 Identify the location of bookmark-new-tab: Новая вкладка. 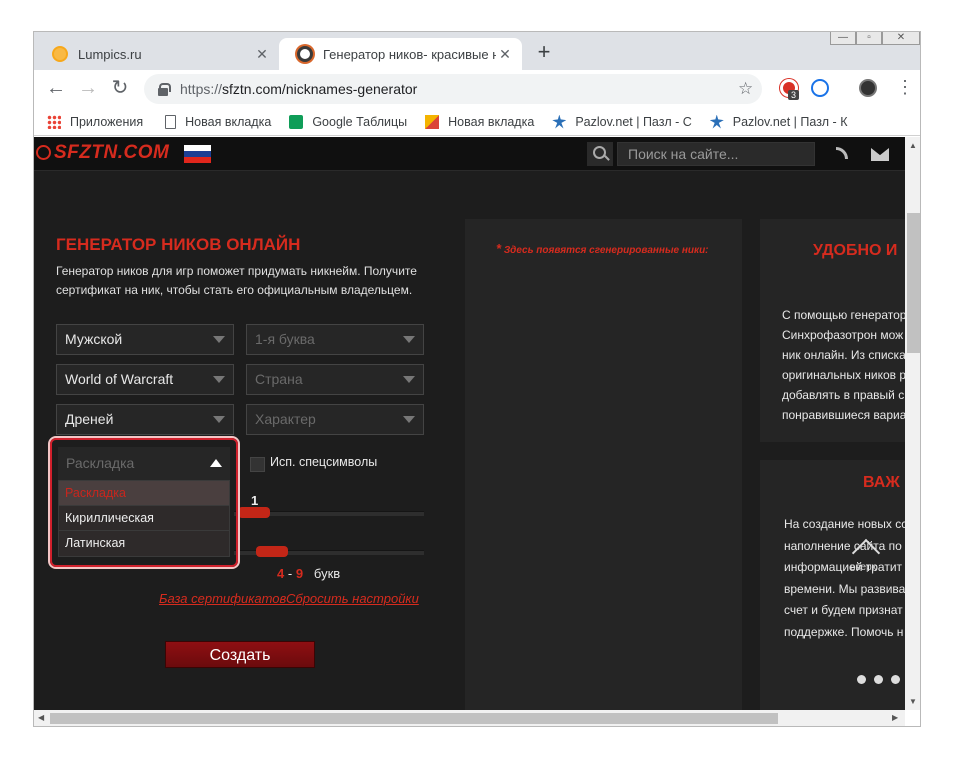
(218, 121).